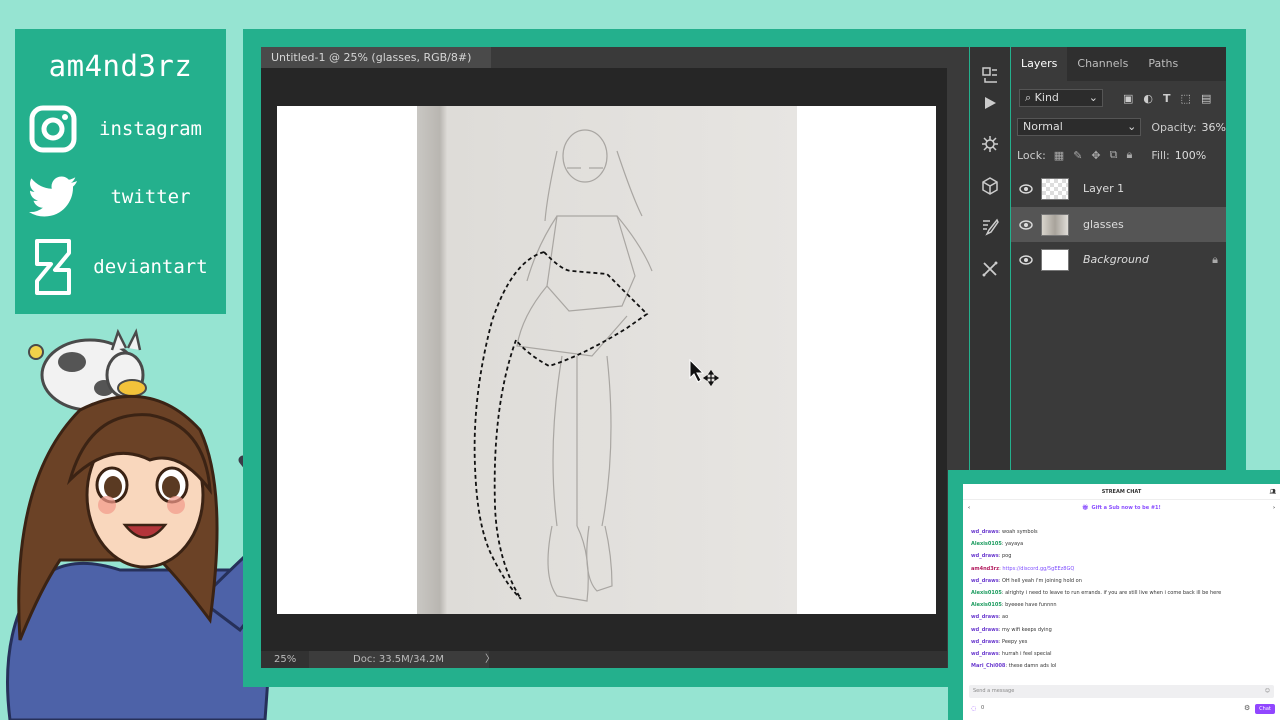 The height and width of the screenshot is (720, 1280). I want to click on 3d-icon, so click(990, 186).